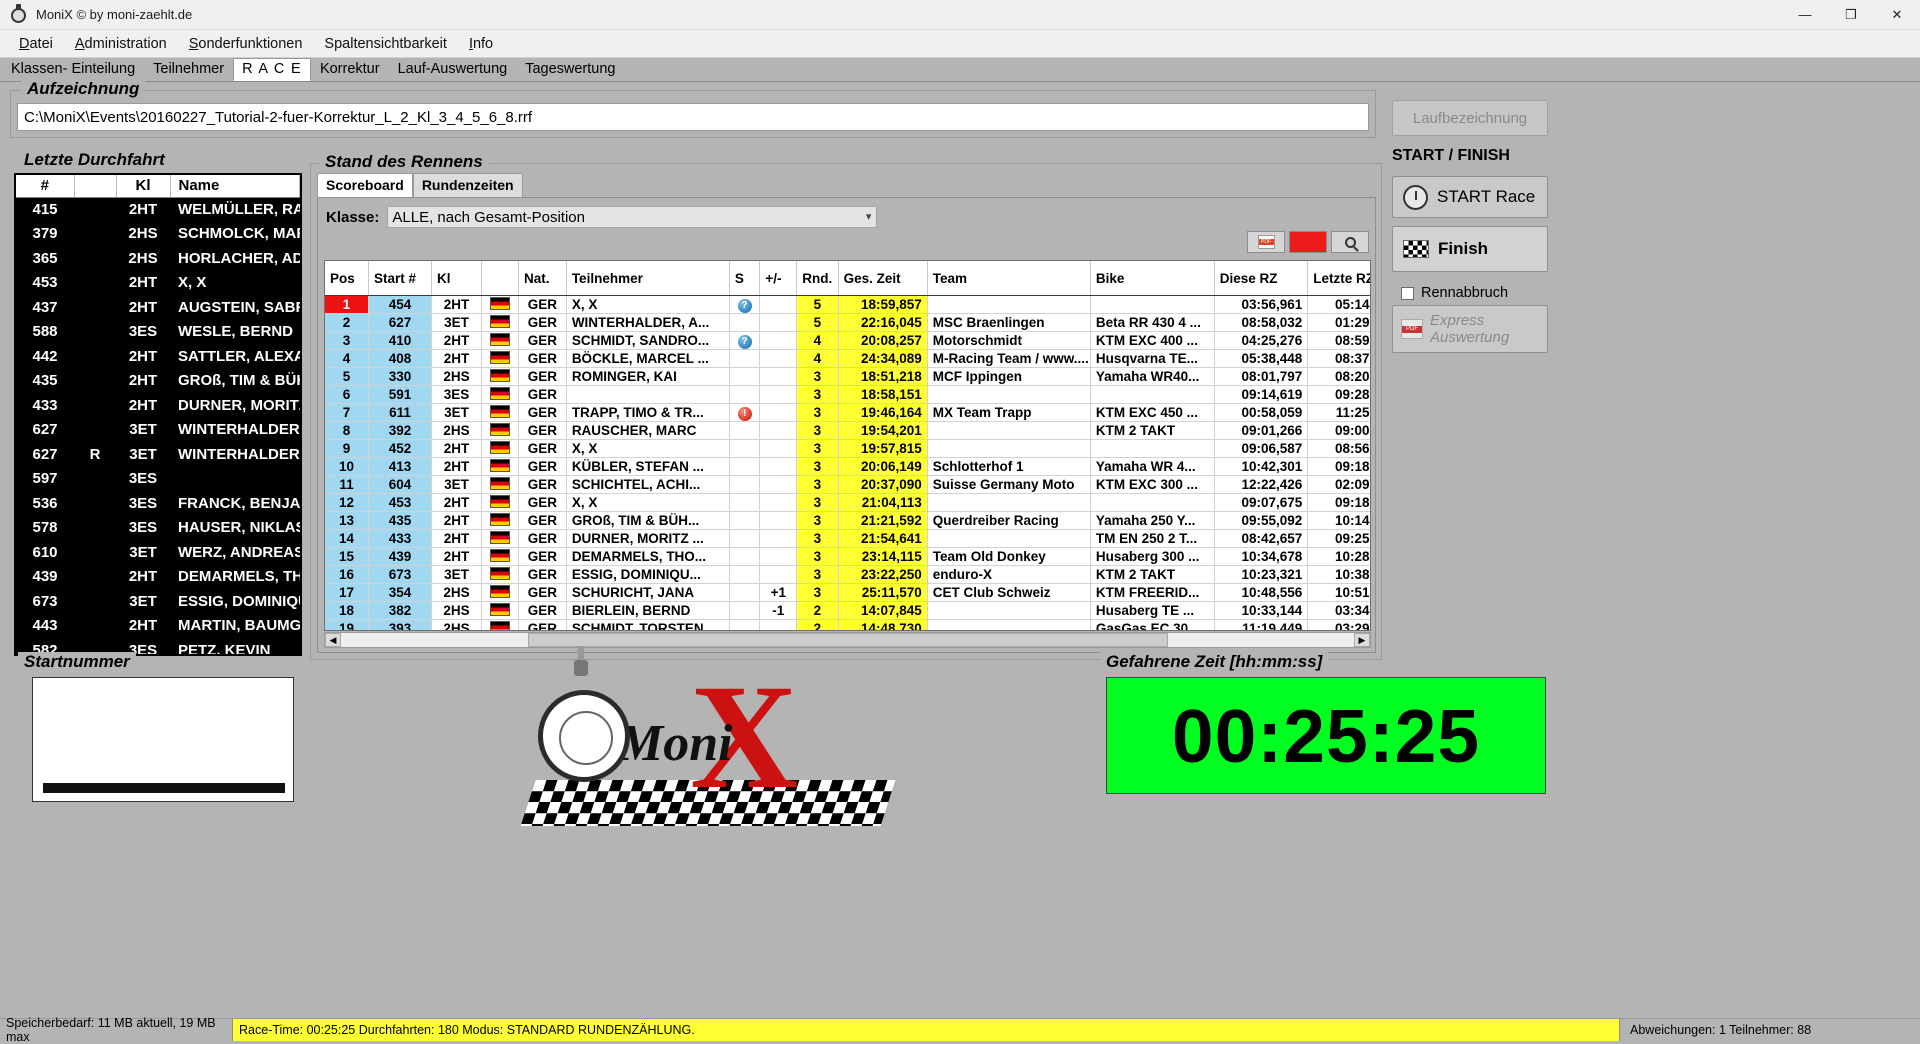 This screenshot has height=1044, width=1920. Describe the element at coordinates (189, 69) in the screenshot. I see `tab-teilnehmer: Teilnehmer` at that location.